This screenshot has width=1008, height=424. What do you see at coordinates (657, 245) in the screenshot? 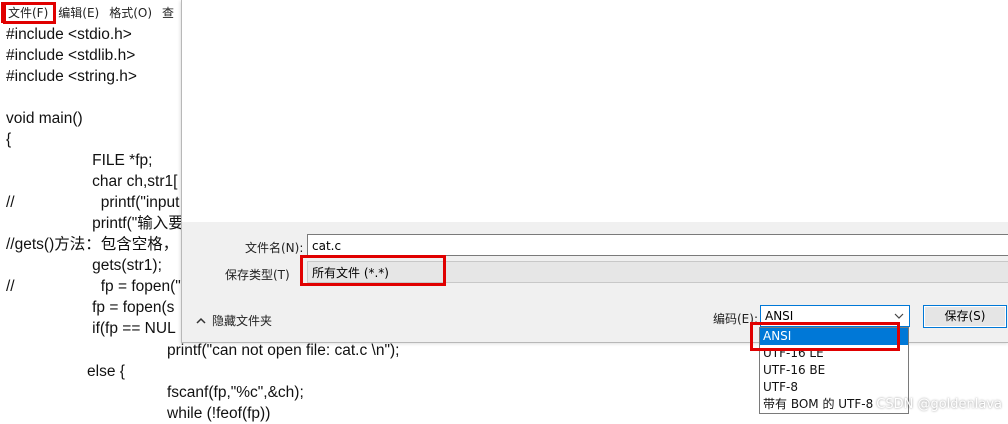
I see `filename-input: cat.c` at bounding box center [657, 245].